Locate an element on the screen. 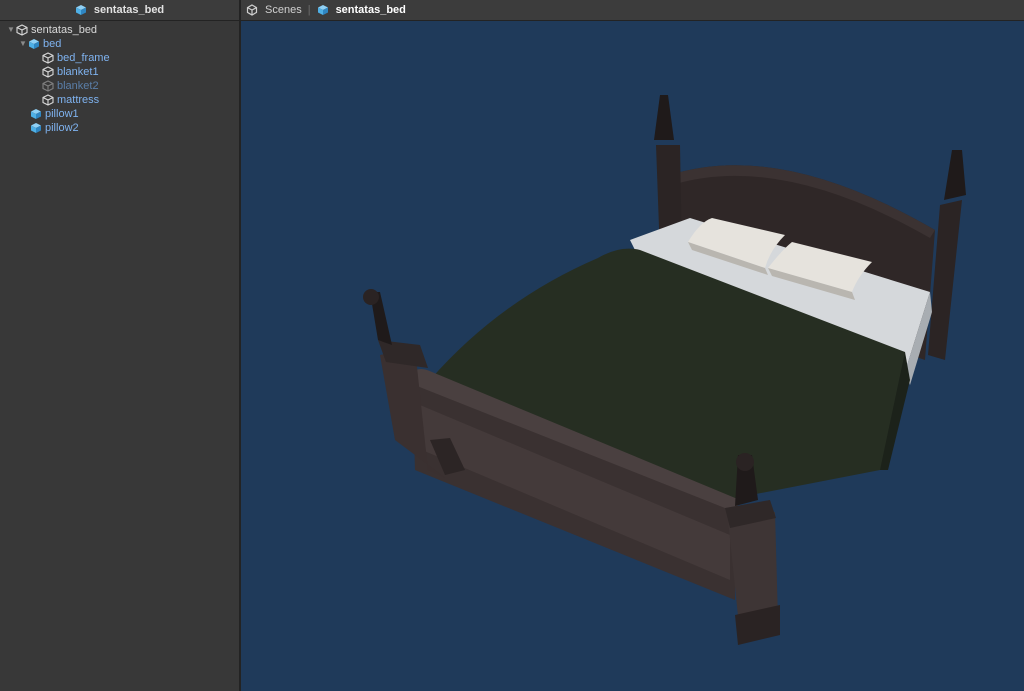 The image size is (1024, 691). tree-item-mattress: mattress is located at coordinates (119, 100).